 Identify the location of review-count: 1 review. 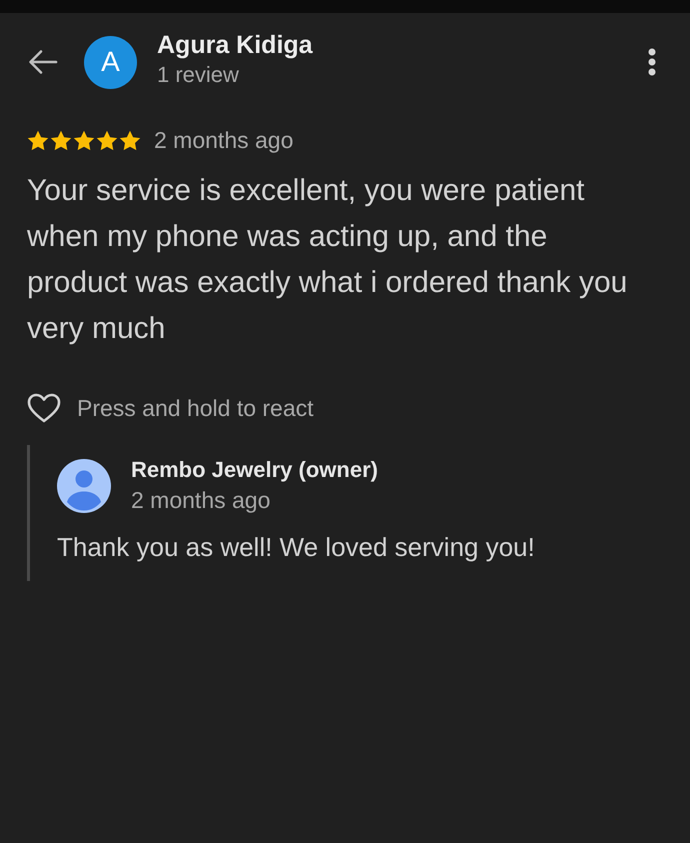
(198, 75).